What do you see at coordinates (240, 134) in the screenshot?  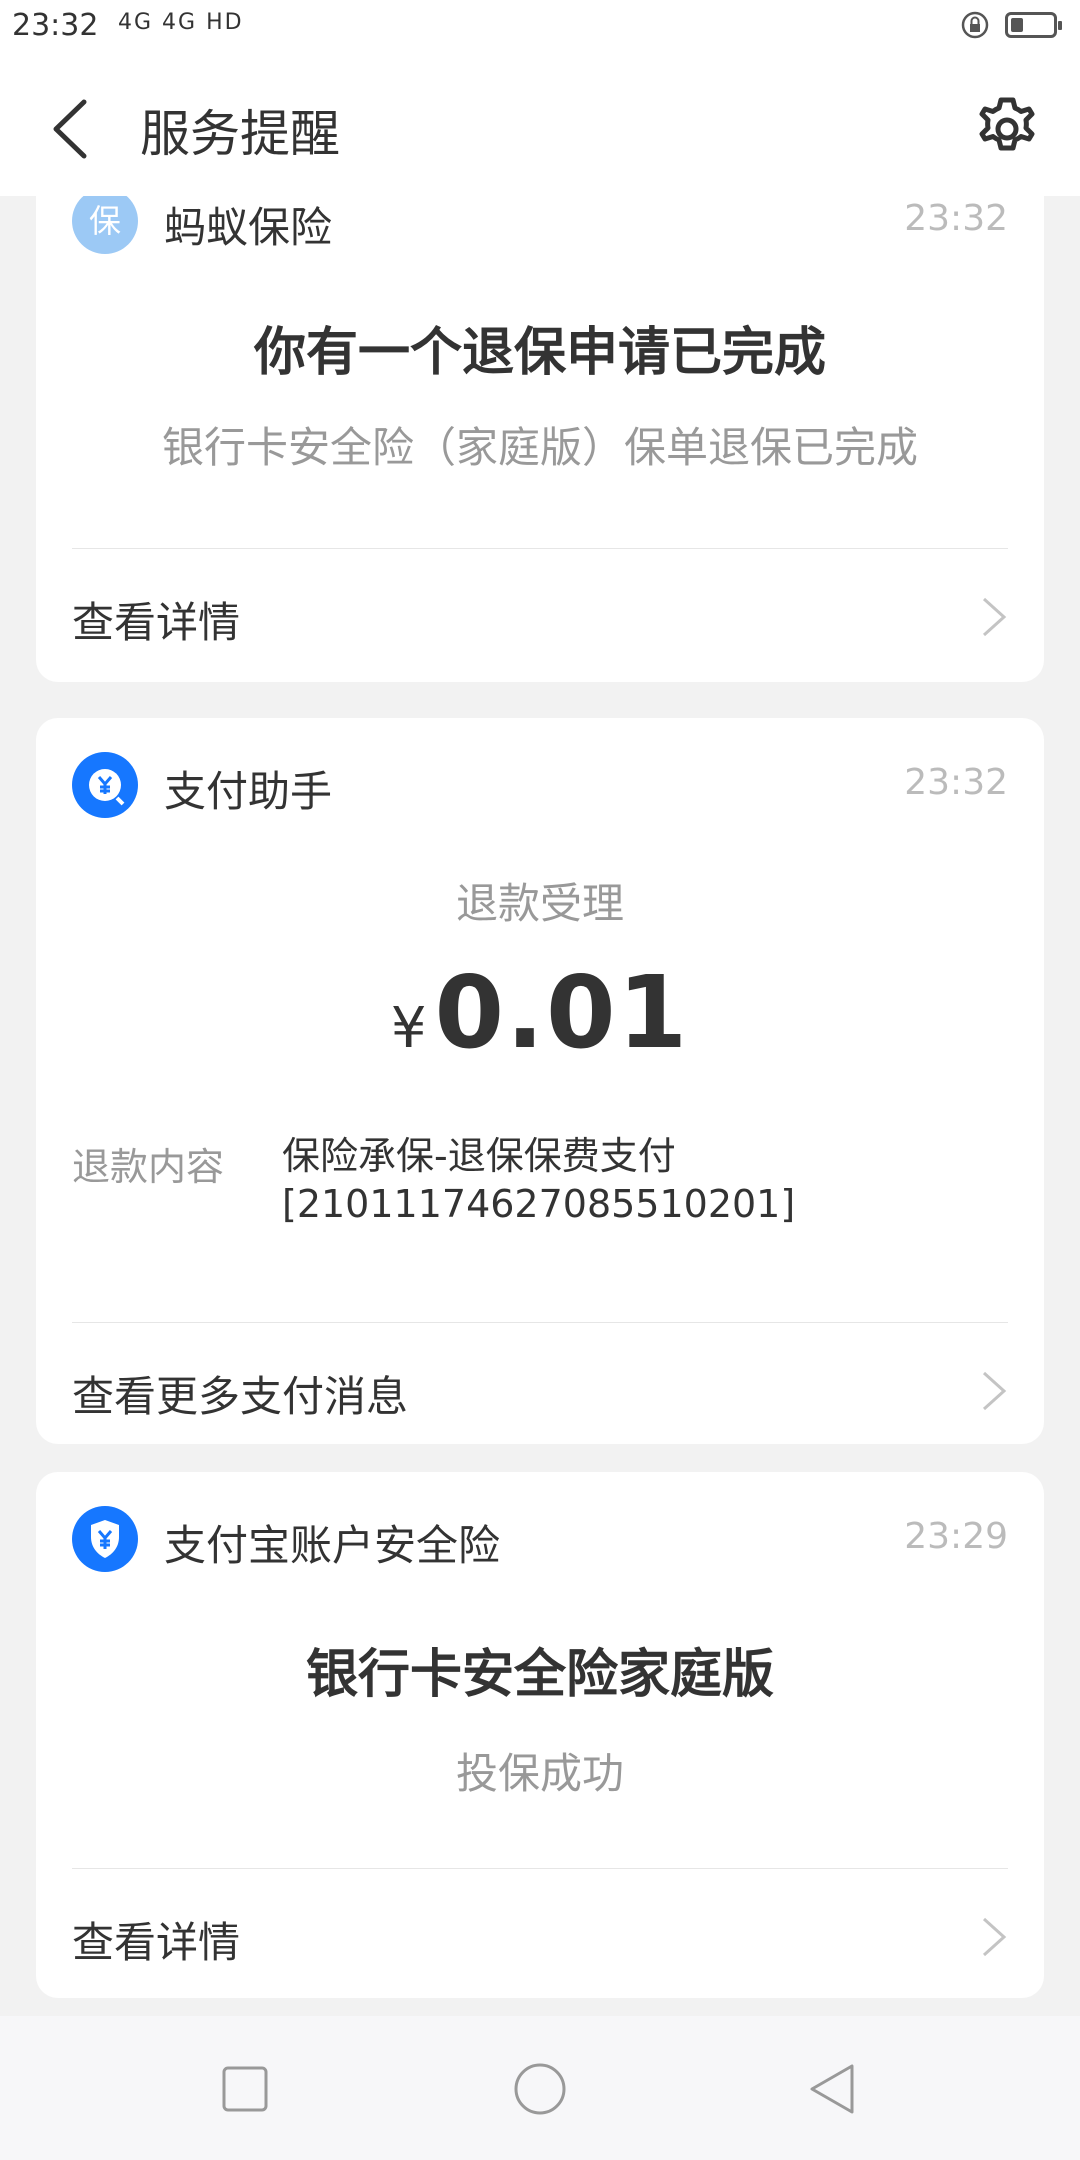 I see `page-title: 服务提醒` at bounding box center [240, 134].